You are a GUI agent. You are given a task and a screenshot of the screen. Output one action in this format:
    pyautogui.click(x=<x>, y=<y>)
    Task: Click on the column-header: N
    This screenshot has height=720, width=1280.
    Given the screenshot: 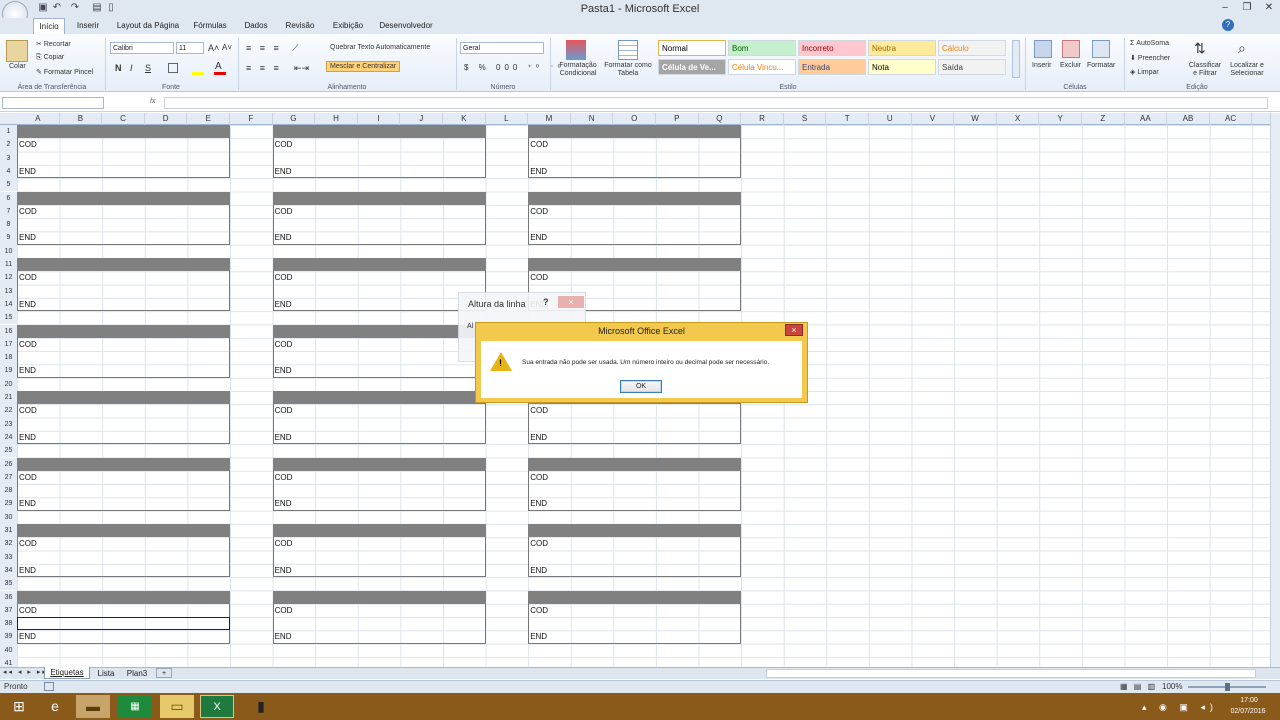 What is the action you would take?
    pyautogui.click(x=592, y=119)
    